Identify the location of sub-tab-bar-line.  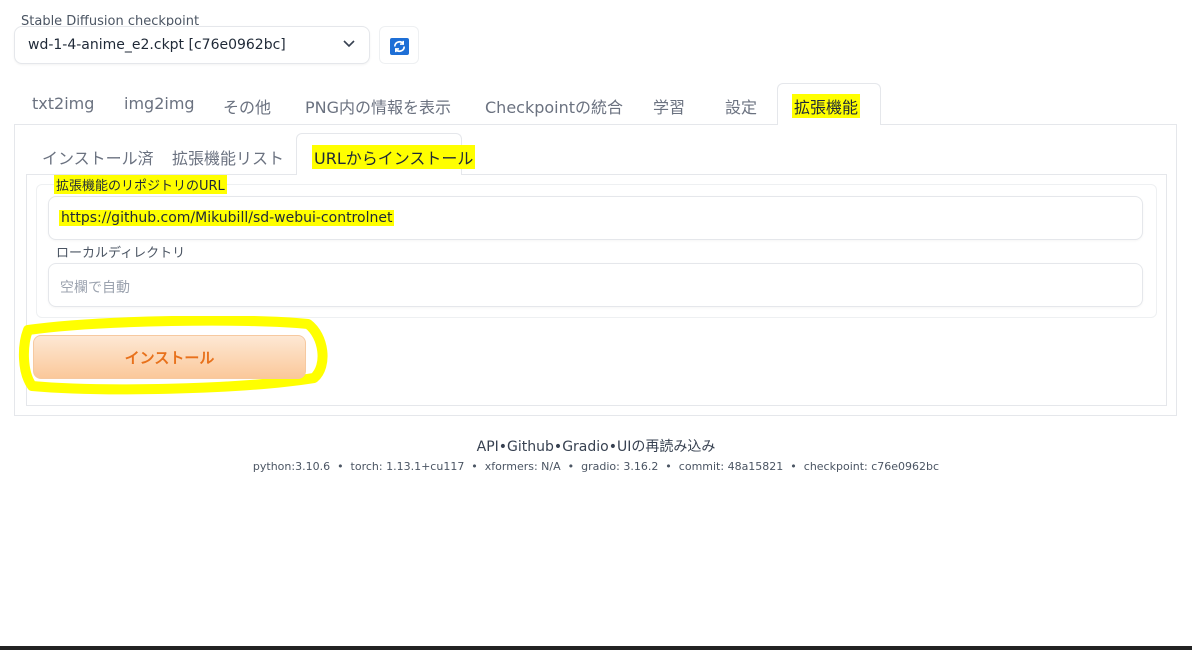
(814, 174).